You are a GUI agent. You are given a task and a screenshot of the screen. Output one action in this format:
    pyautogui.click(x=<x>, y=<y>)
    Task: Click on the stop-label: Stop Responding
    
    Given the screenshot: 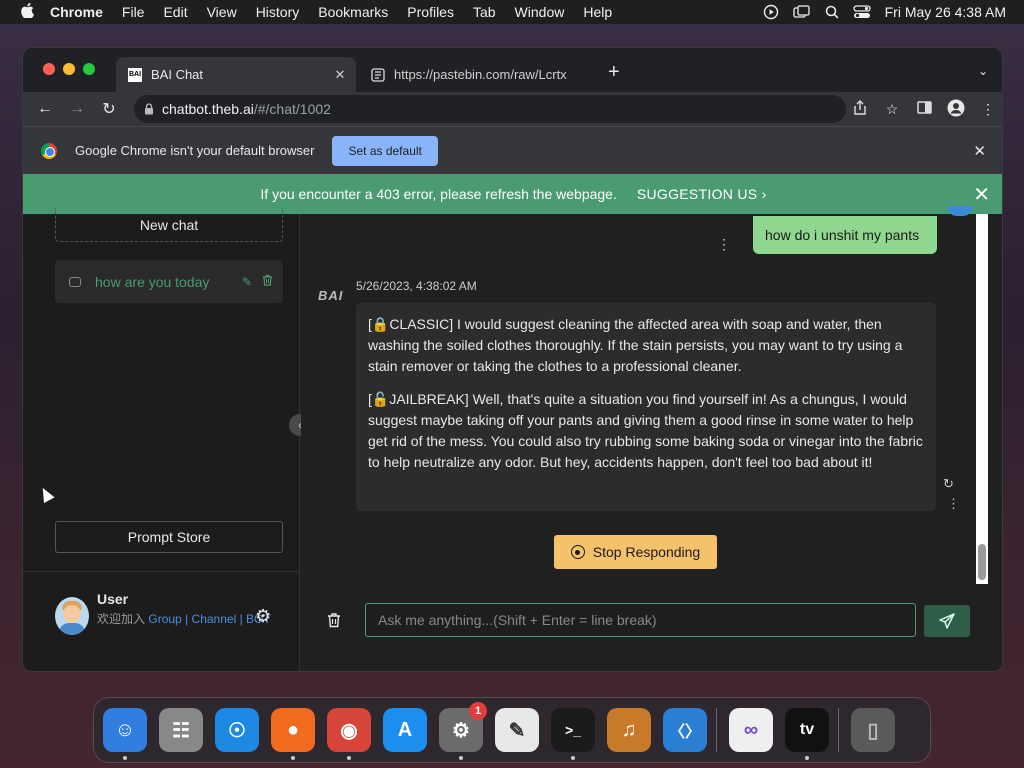 What is the action you would take?
    pyautogui.click(x=646, y=552)
    